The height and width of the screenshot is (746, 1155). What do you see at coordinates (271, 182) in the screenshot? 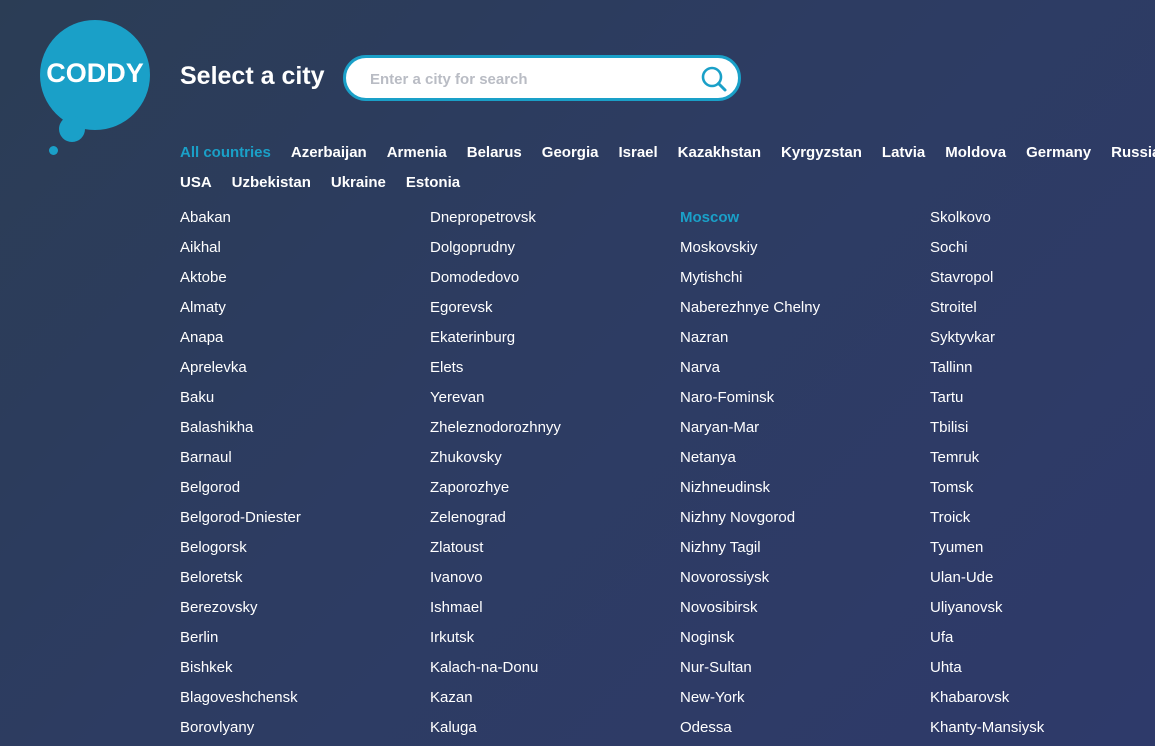
I see `country-filter-uzbekistan: Uzbekistan` at bounding box center [271, 182].